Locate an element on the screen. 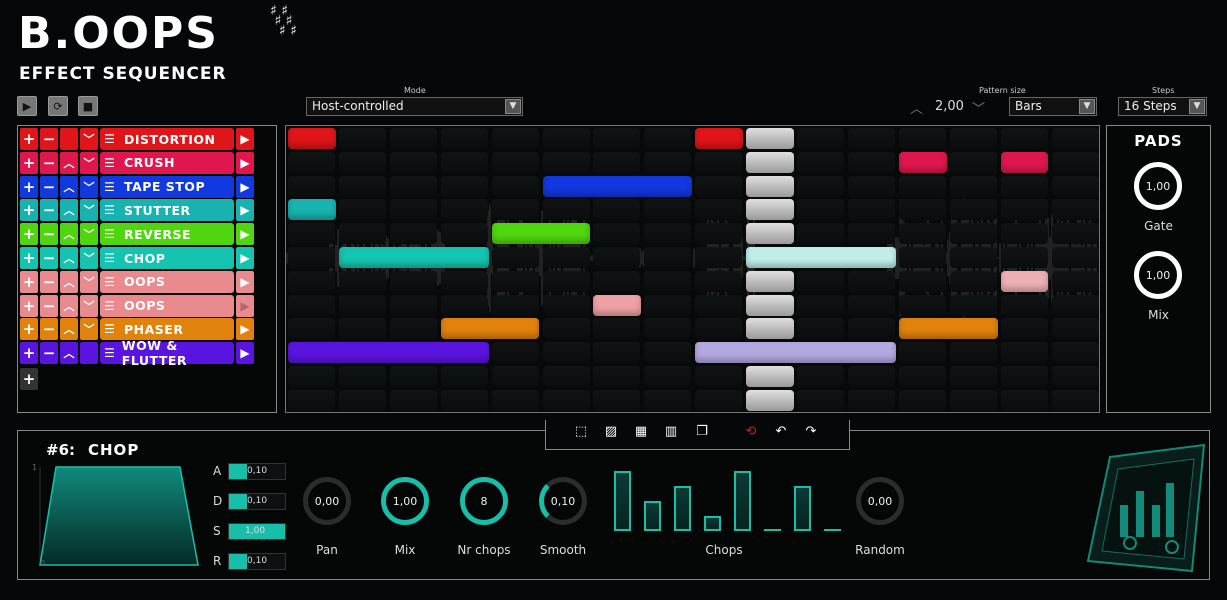  effect-name-button: ☰ CHOP is located at coordinates (167, 258).